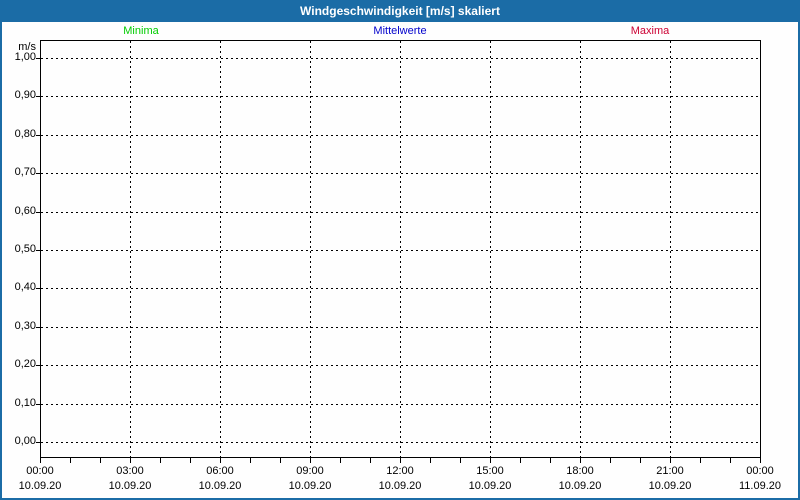 Image resolution: width=800 pixels, height=500 pixels. Describe the element at coordinates (25, 210) in the screenshot. I see `y-tick-label: 0,60` at that location.